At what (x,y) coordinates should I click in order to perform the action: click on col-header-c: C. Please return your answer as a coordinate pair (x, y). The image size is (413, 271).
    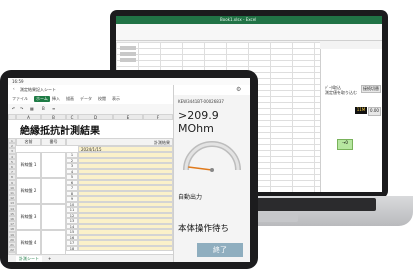
    Looking at the image, I should click on (72, 117).